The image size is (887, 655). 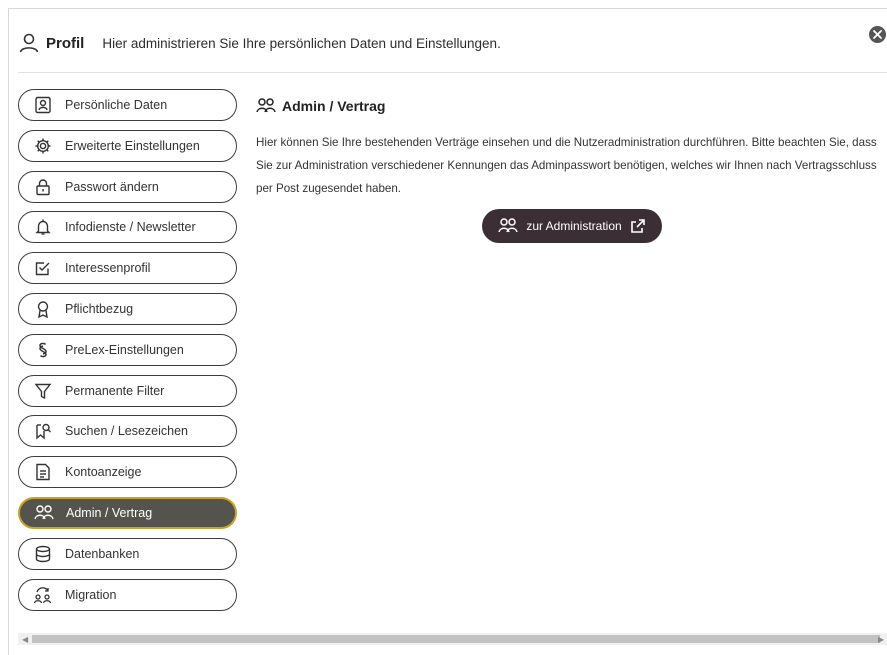 I want to click on paragraph-icon, so click(x=43, y=350).